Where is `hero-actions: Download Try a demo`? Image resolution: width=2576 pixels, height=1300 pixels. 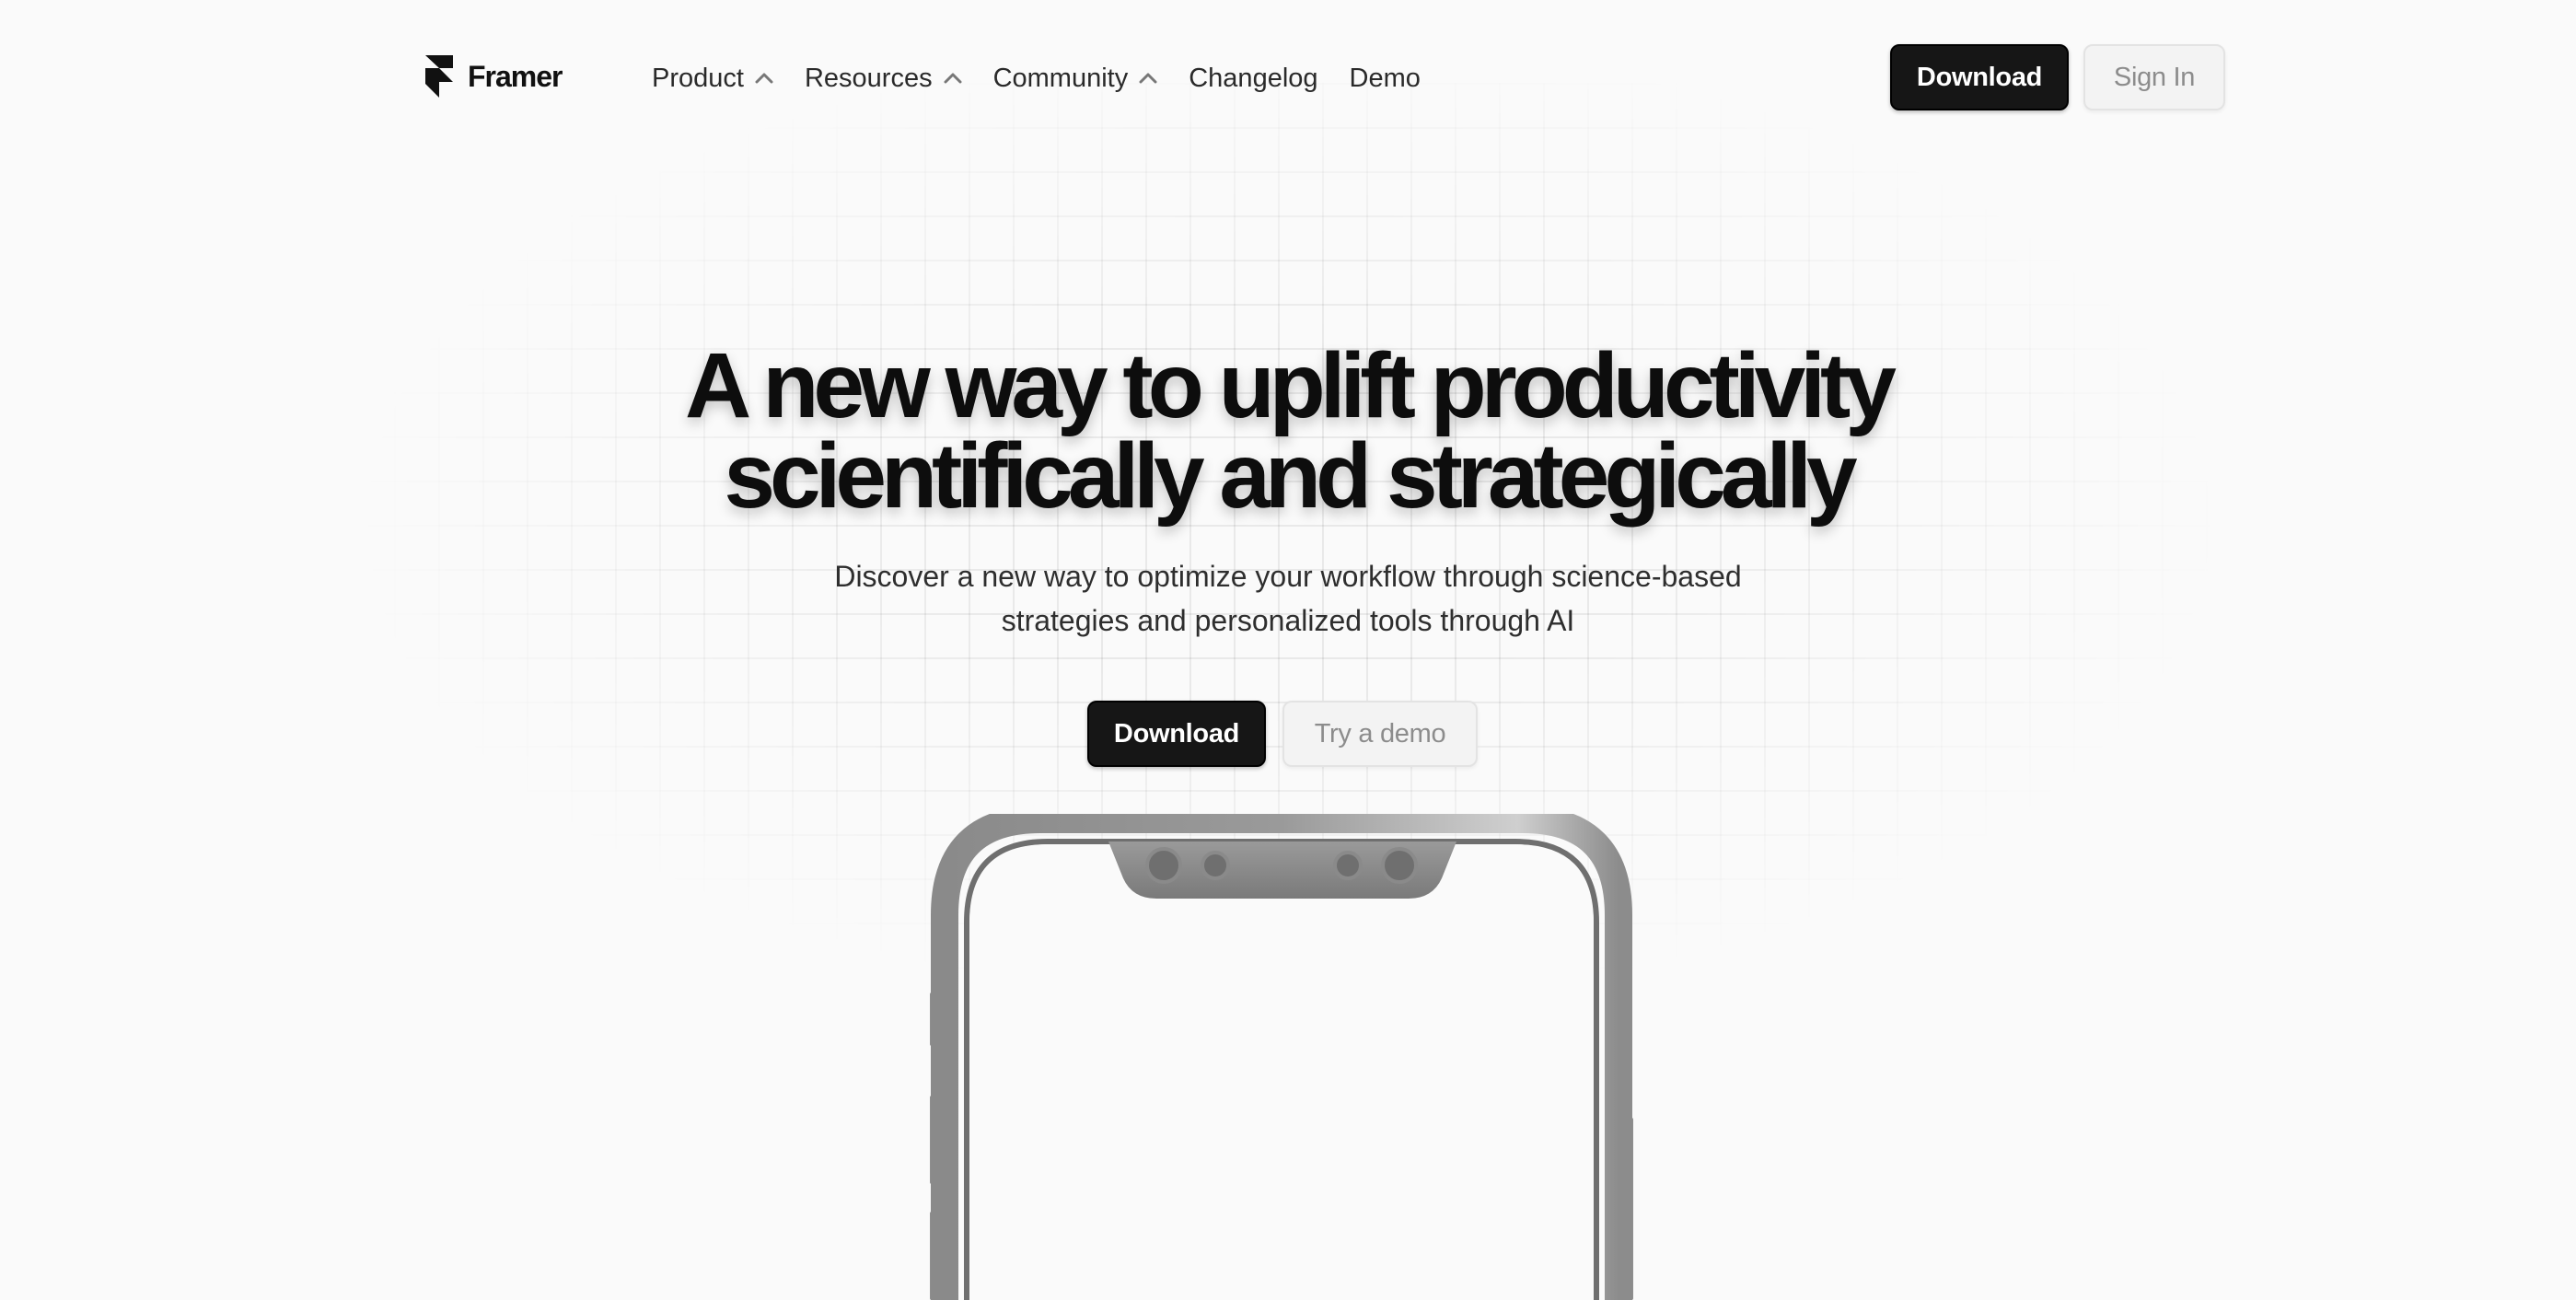
hero-actions: Download Try a demo is located at coordinates (1282, 734).